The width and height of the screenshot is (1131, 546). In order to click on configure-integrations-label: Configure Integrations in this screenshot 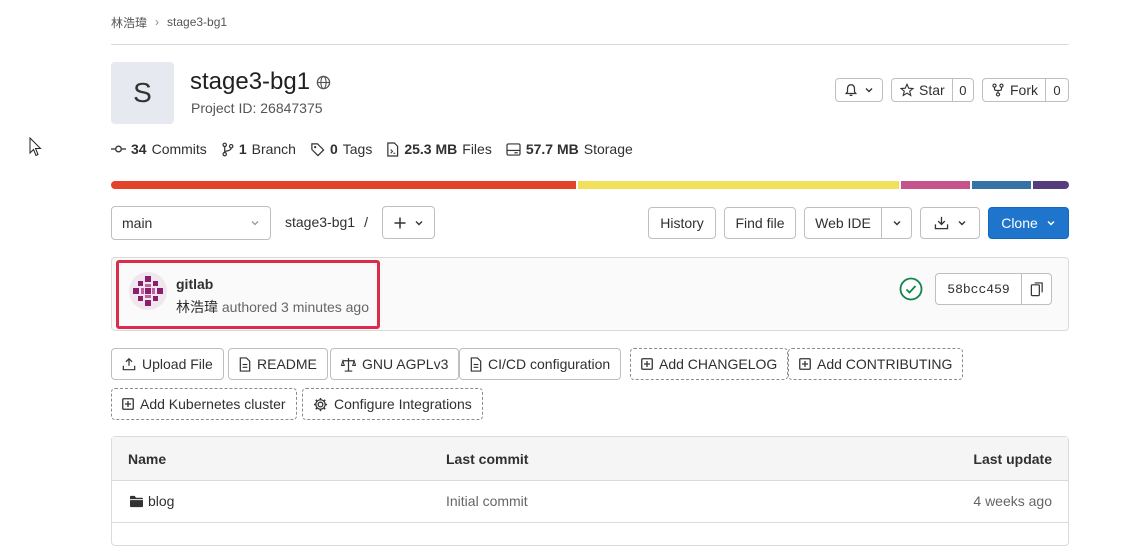, I will do `click(403, 404)`.